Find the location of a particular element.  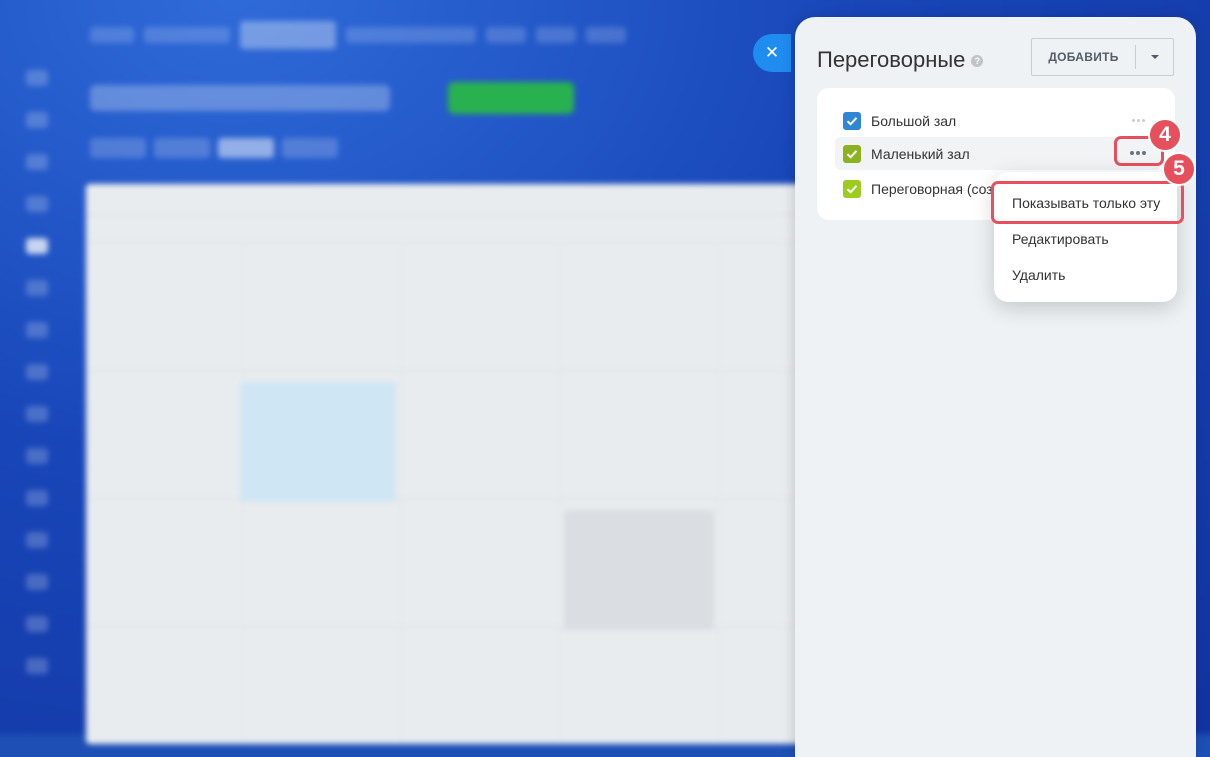

add-dropdown-button is located at coordinates (1154, 57).